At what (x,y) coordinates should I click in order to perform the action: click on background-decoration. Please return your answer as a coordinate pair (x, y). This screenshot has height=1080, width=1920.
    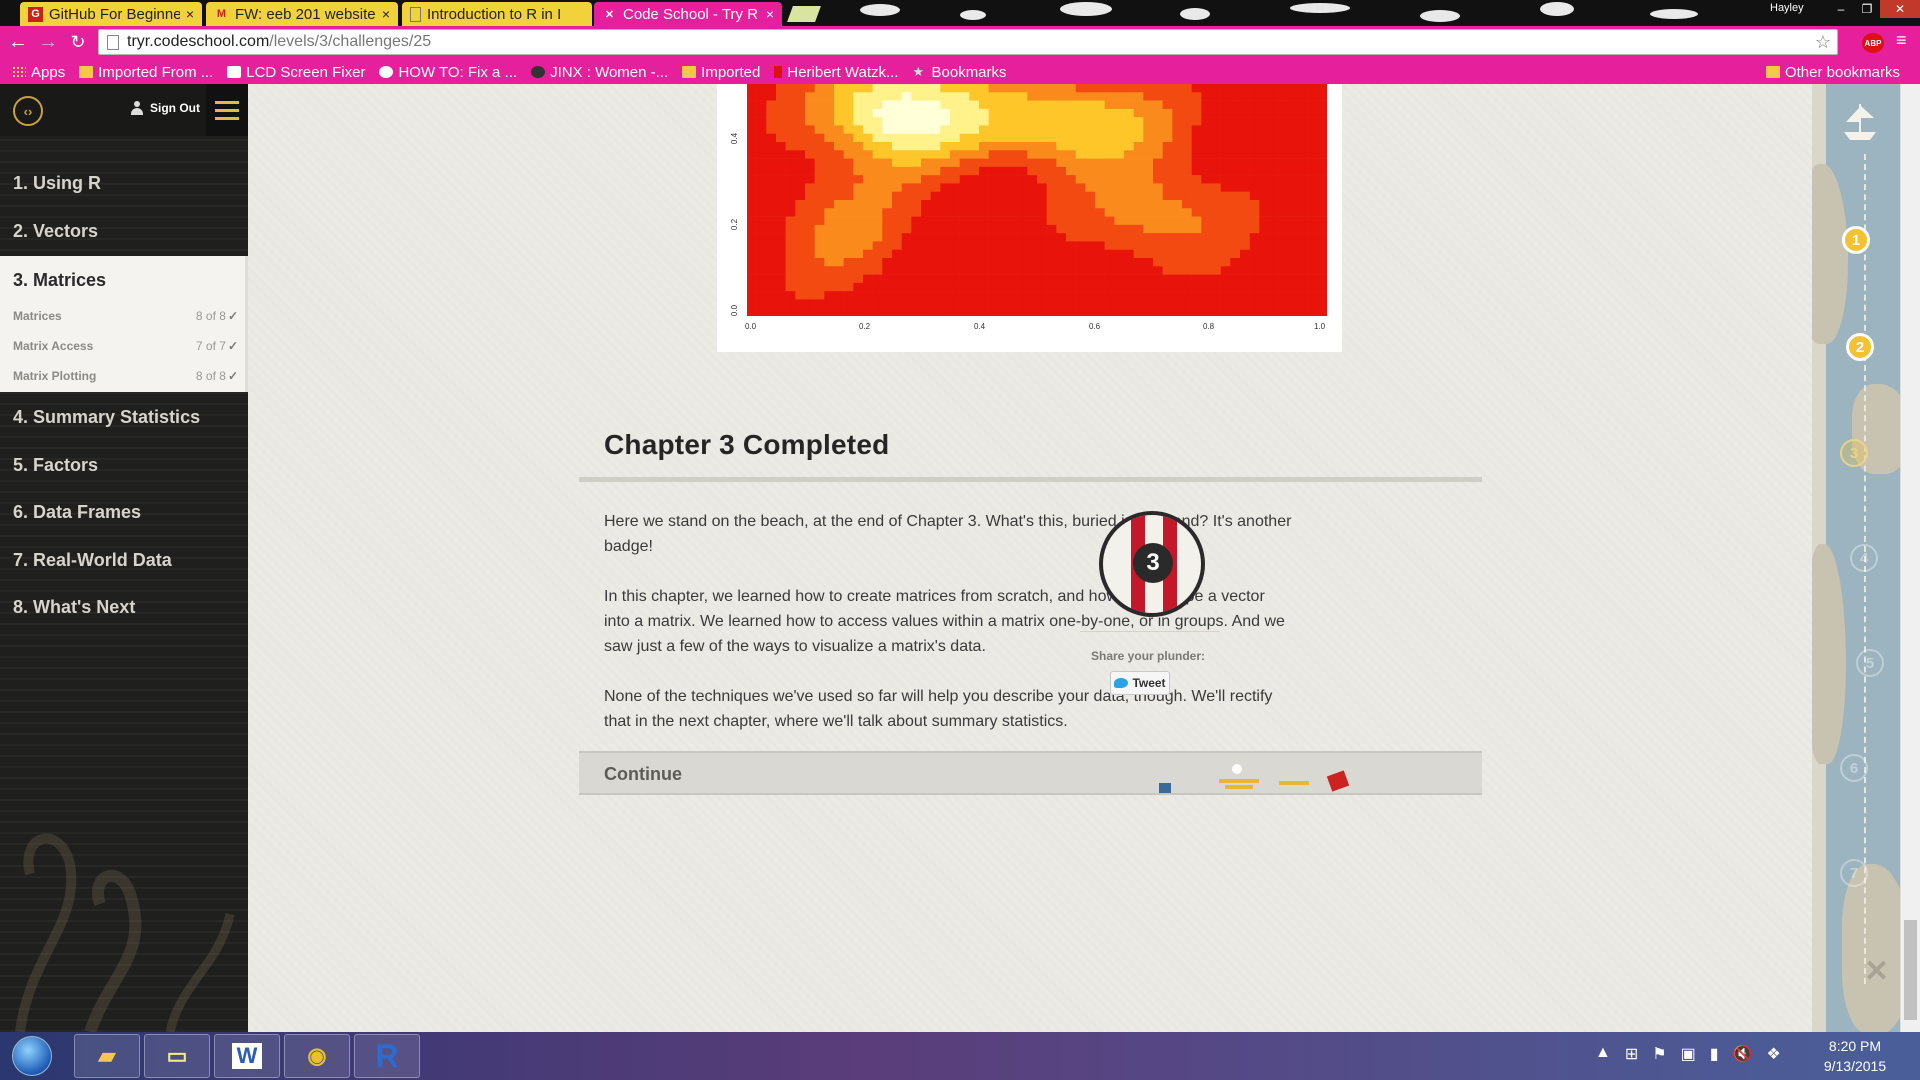
    Looking at the image, I should click on (1674, 14).